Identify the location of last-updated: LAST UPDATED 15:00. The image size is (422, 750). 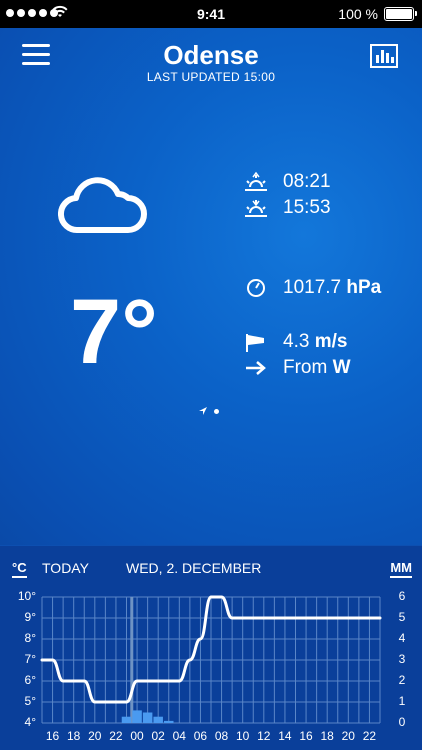
(211, 77).